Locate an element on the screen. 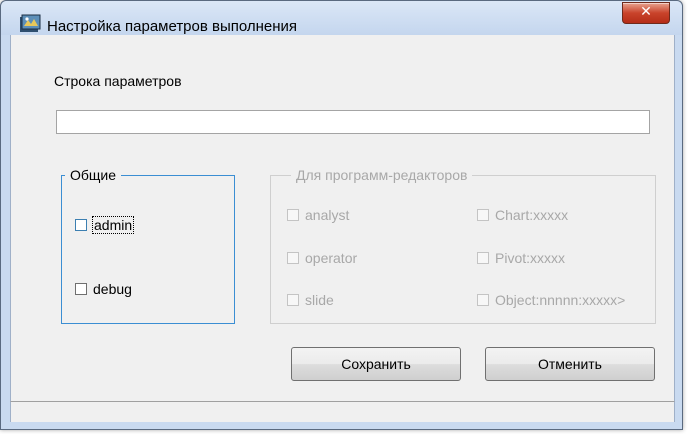 The height and width of the screenshot is (434, 691). params-input is located at coordinates (353, 122).